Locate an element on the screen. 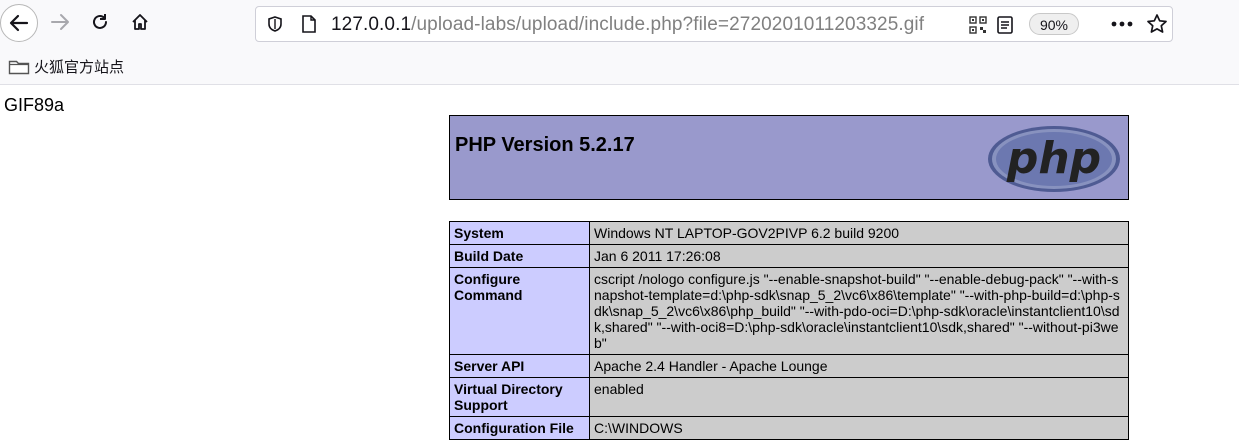 The width and height of the screenshot is (1239, 440). table-value: Jan 6 2011 17:26:08 is located at coordinates (859, 256).